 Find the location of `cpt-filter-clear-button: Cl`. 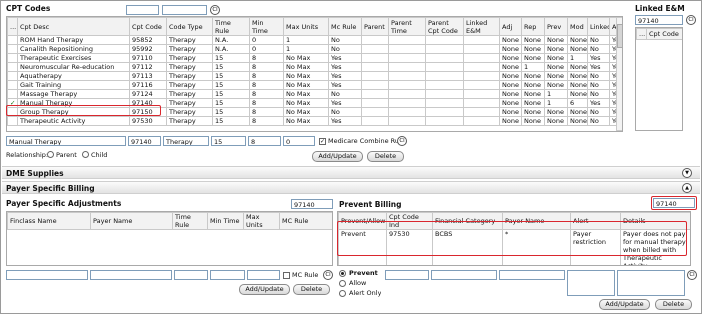

cpt-filter-clear-button: Cl is located at coordinates (215, 10).